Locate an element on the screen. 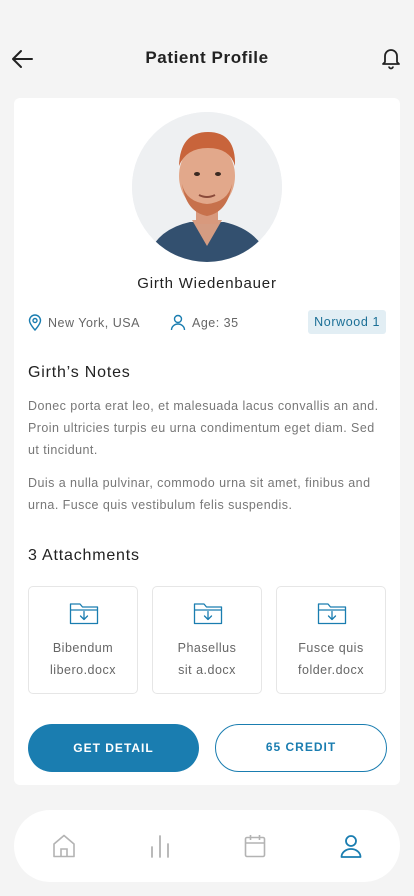 Image resolution: width=414 pixels, height=896 pixels. header: Patient Profile is located at coordinates (207, 50).